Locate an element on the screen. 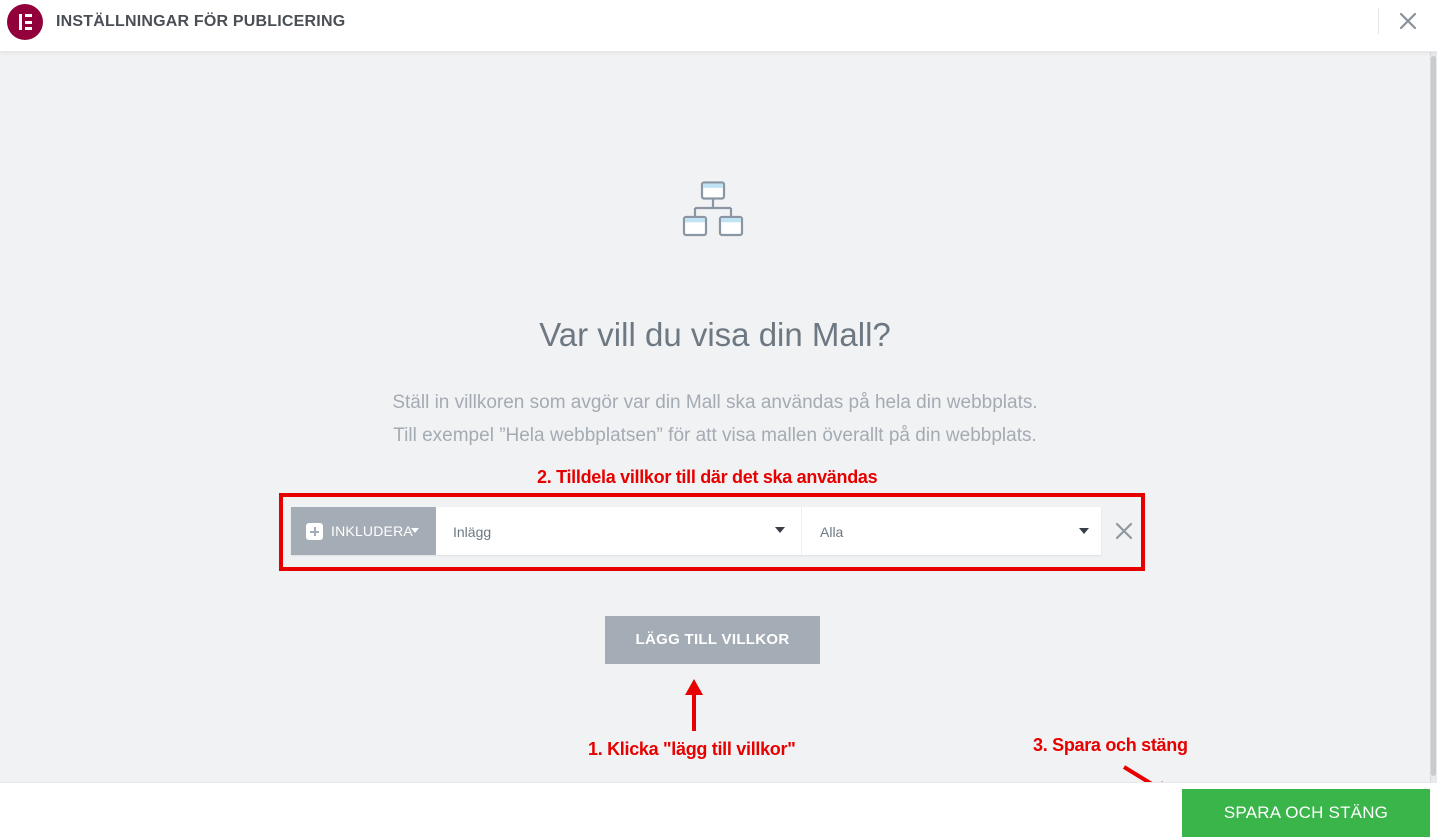 This screenshot has height=840, width=1437. include-type-dropdown: INKLUDERA is located at coordinates (363, 531).